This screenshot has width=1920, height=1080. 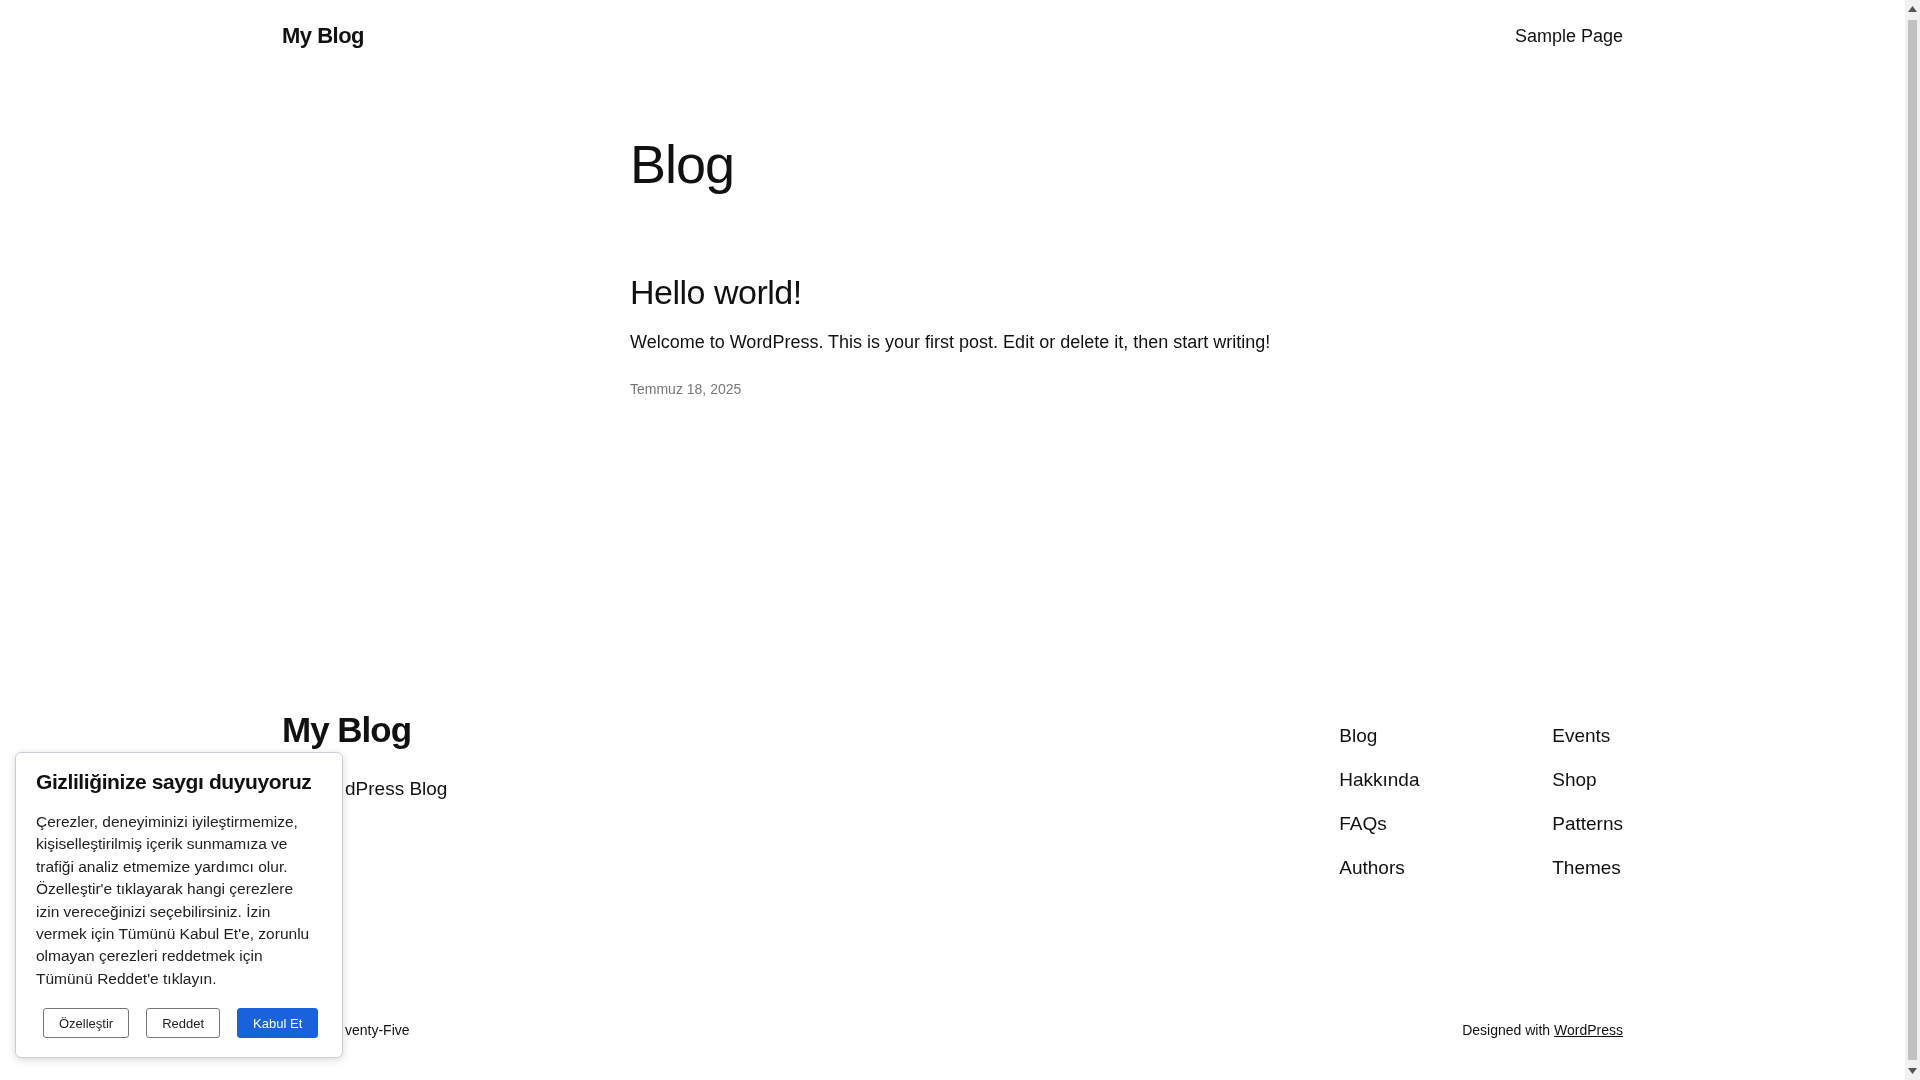 I want to click on scrollbar-thumb, so click(x=1912, y=540).